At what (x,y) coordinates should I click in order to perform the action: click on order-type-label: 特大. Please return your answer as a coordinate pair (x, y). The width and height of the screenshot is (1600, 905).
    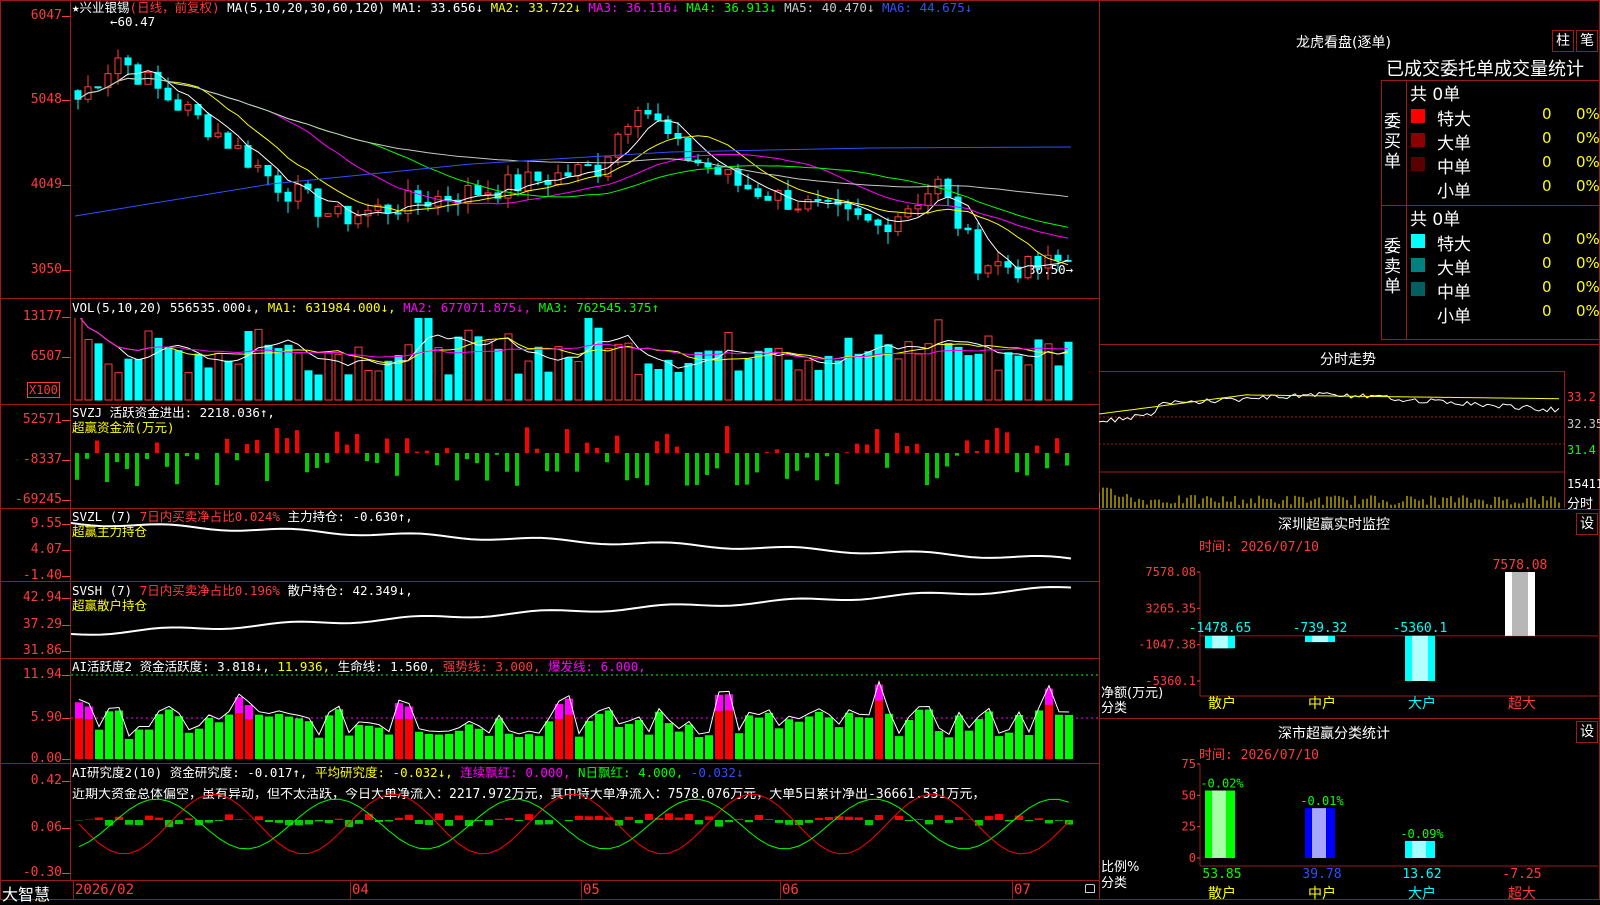
    Looking at the image, I should click on (1454, 117).